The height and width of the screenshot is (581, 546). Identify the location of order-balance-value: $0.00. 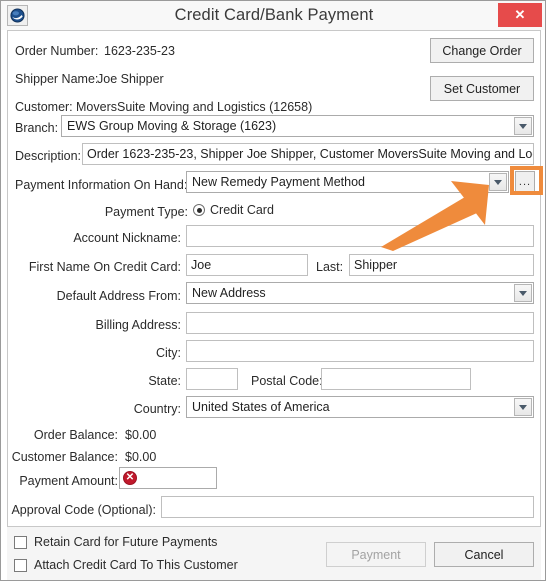
(141, 435).